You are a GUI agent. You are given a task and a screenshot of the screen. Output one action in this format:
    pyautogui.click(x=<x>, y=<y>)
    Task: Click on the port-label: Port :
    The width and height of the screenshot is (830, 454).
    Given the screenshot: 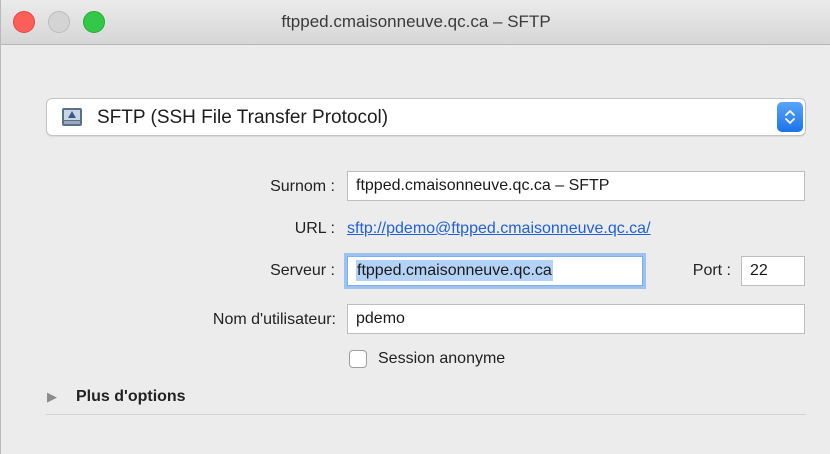 What is the action you would take?
    pyautogui.click(x=711, y=270)
    